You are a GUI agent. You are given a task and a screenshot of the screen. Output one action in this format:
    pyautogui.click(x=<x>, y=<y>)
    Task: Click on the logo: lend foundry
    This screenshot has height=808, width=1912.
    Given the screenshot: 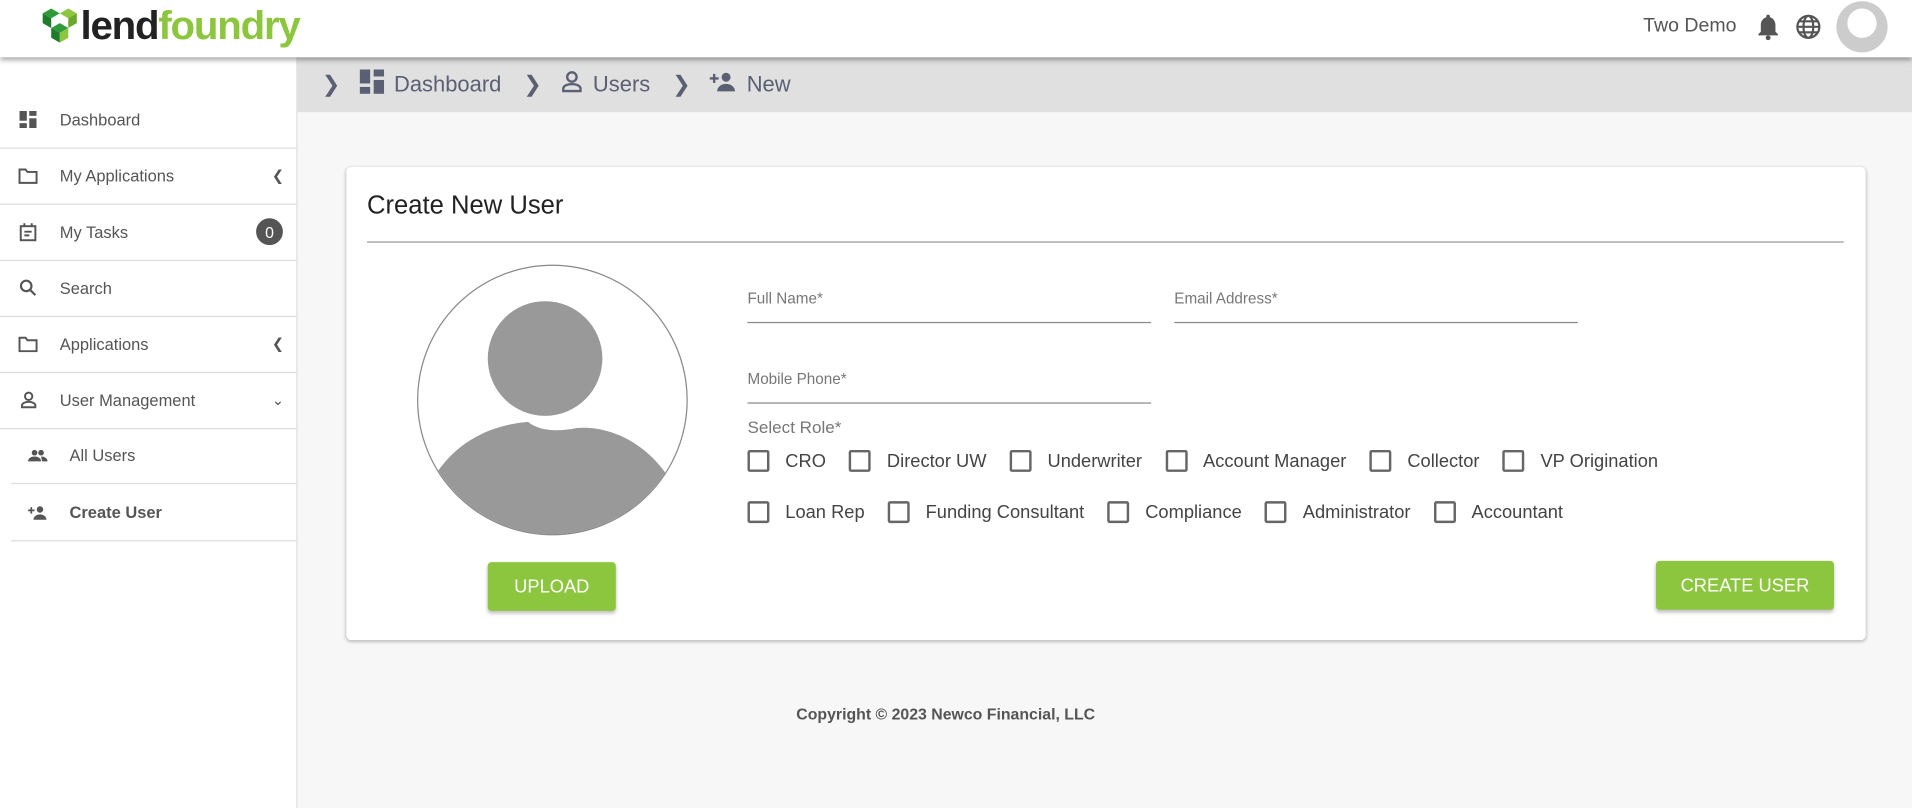 What is the action you would take?
    pyautogui.click(x=170, y=25)
    